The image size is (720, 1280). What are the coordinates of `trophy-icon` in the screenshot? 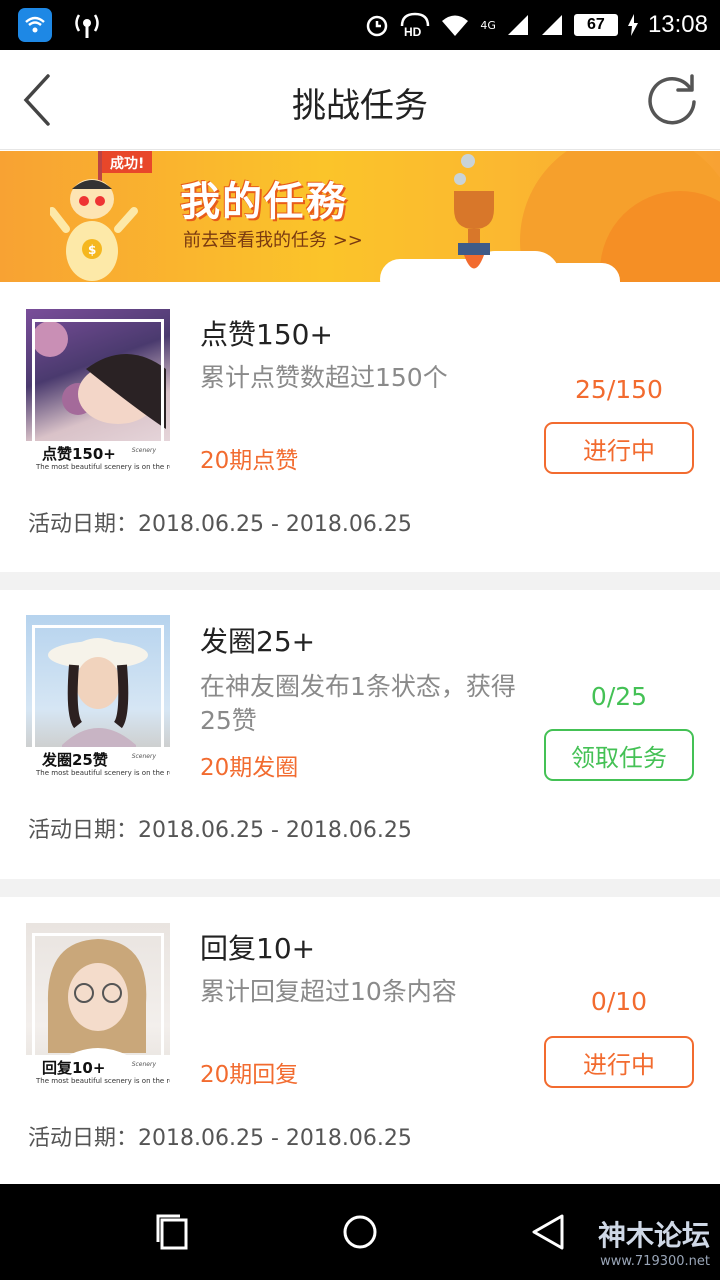 It's located at (474, 211).